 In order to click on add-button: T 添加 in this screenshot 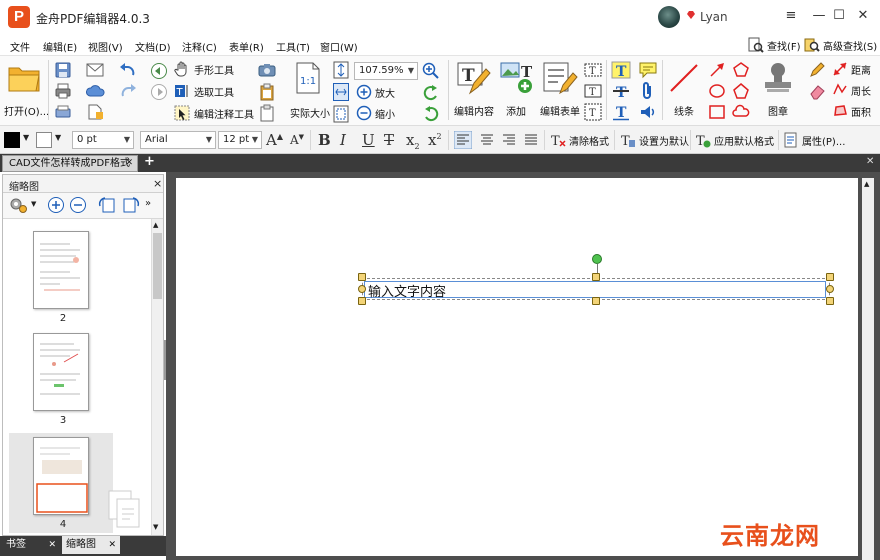, I will do `click(518, 90)`.